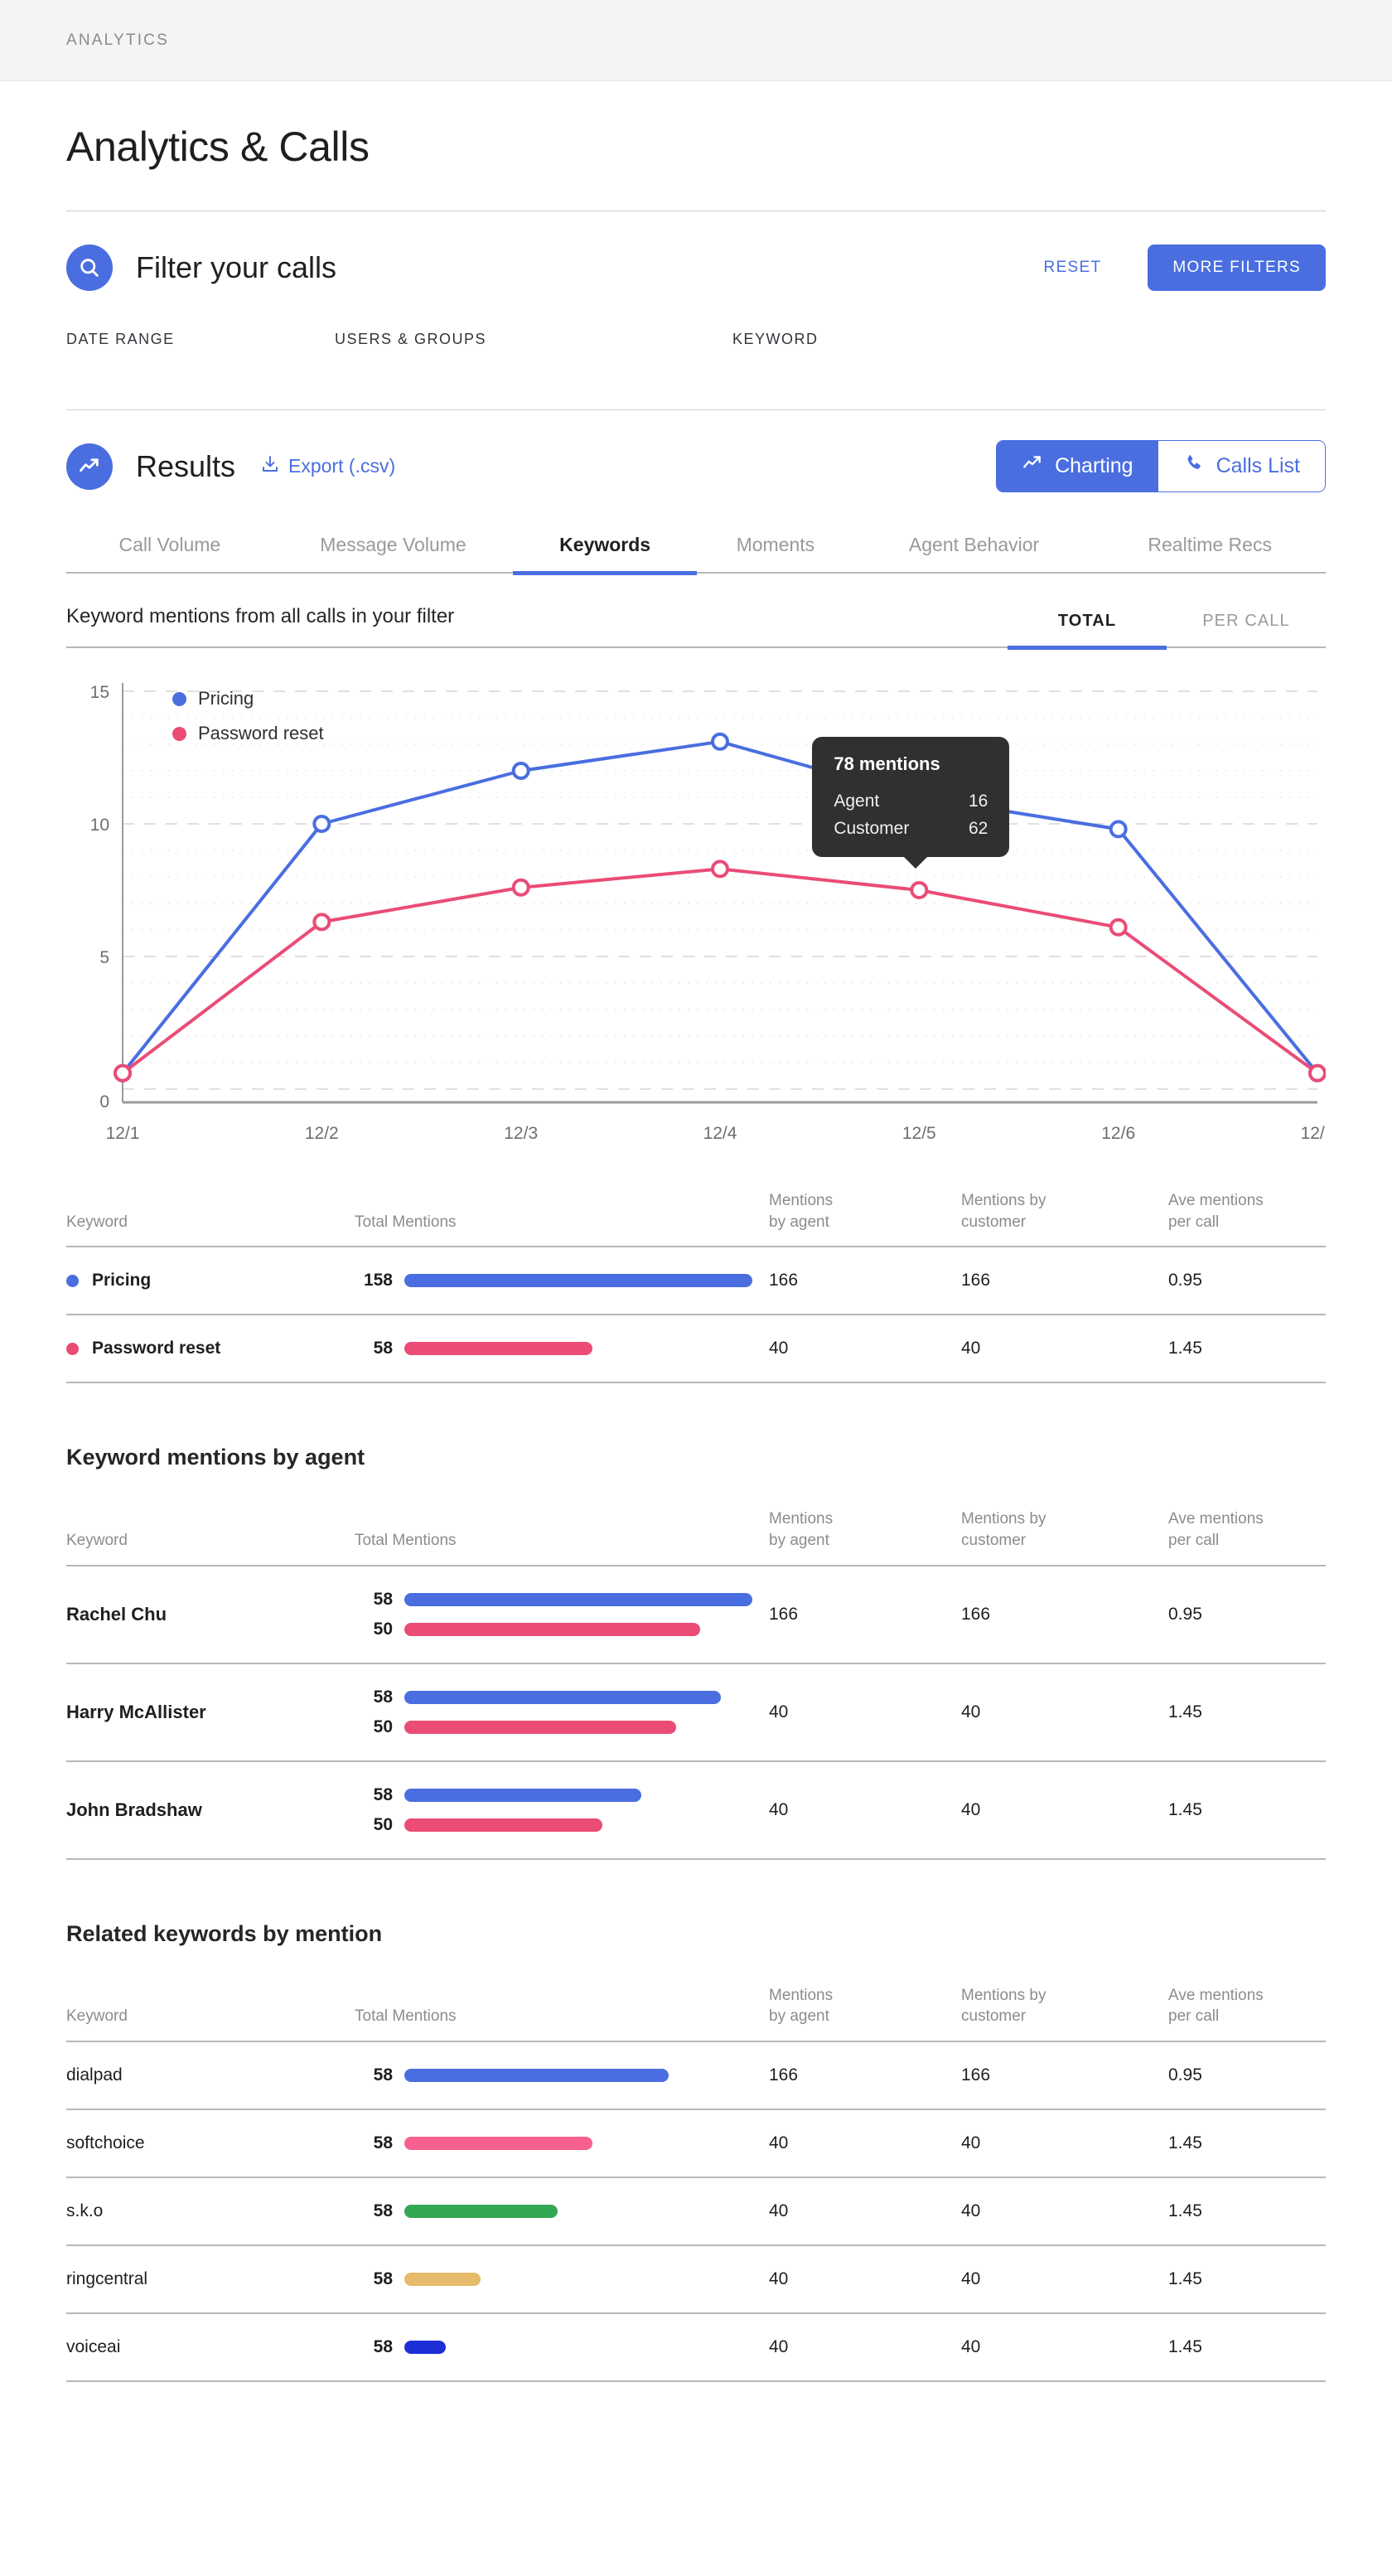 The image size is (1392, 2576). What do you see at coordinates (72, 1348) in the screenshot?
I see `keyword-color-dot` at bounding box center [72, 1348].